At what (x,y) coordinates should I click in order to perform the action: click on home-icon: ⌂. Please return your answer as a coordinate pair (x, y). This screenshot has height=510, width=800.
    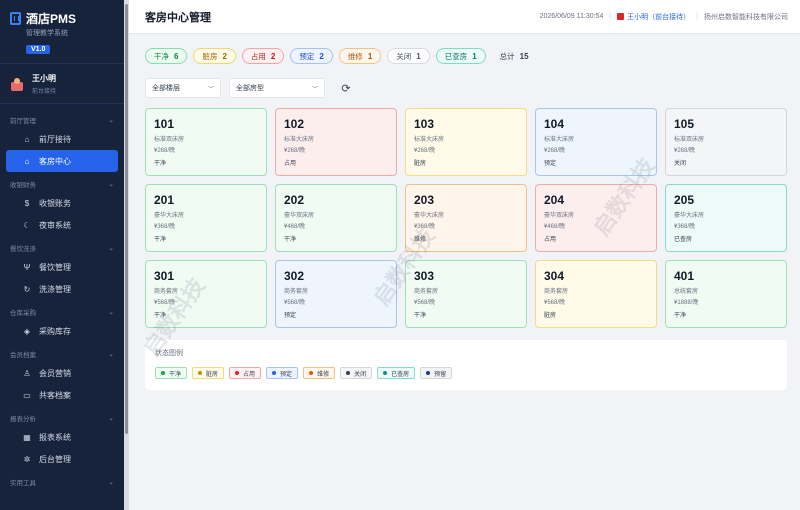
    Looking at the image, I should click on (27, 161).